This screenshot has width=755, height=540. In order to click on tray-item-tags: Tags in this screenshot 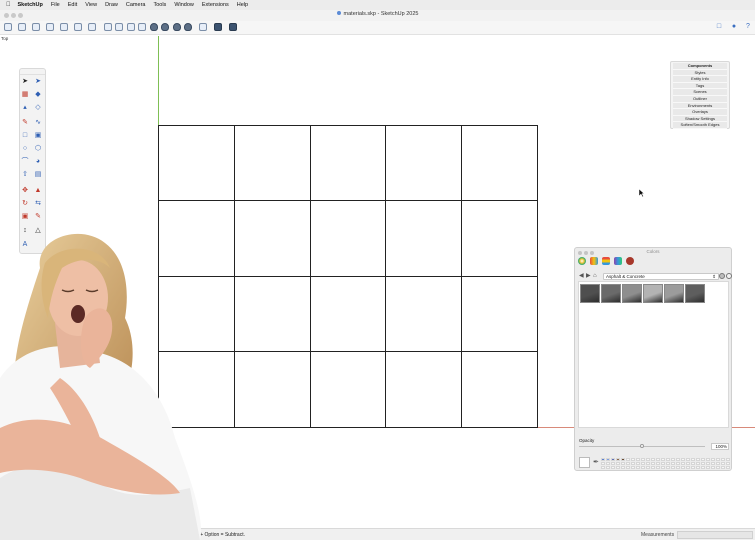, I will do `click(700, 86)`.